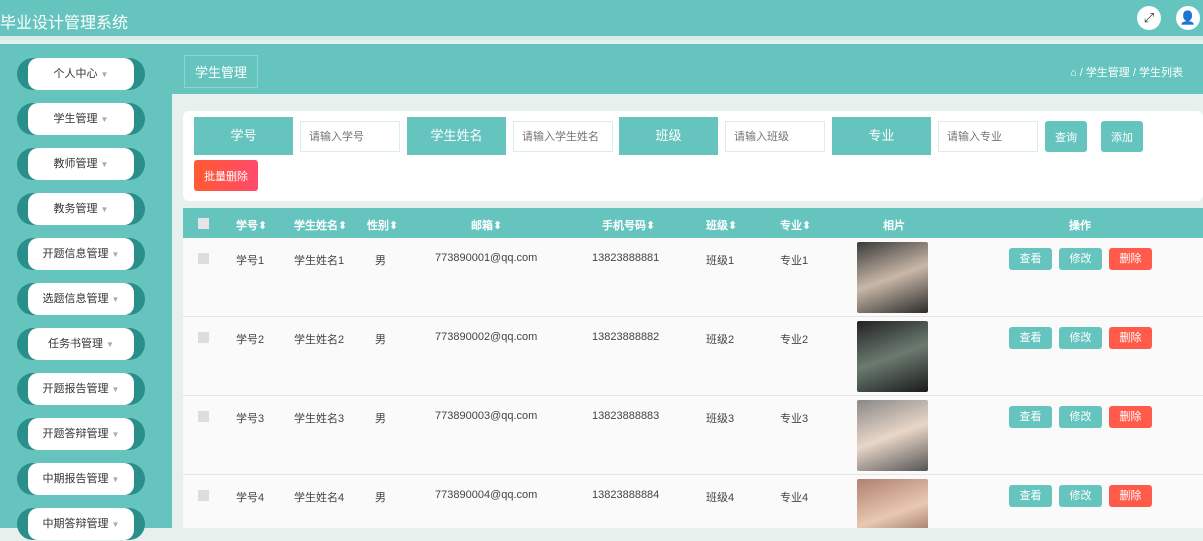 Image resolution: width=1203 pixels, height=541 pixels. I want to click on sidebar-item: 中期报告管理 ▼, so click(81, 479).